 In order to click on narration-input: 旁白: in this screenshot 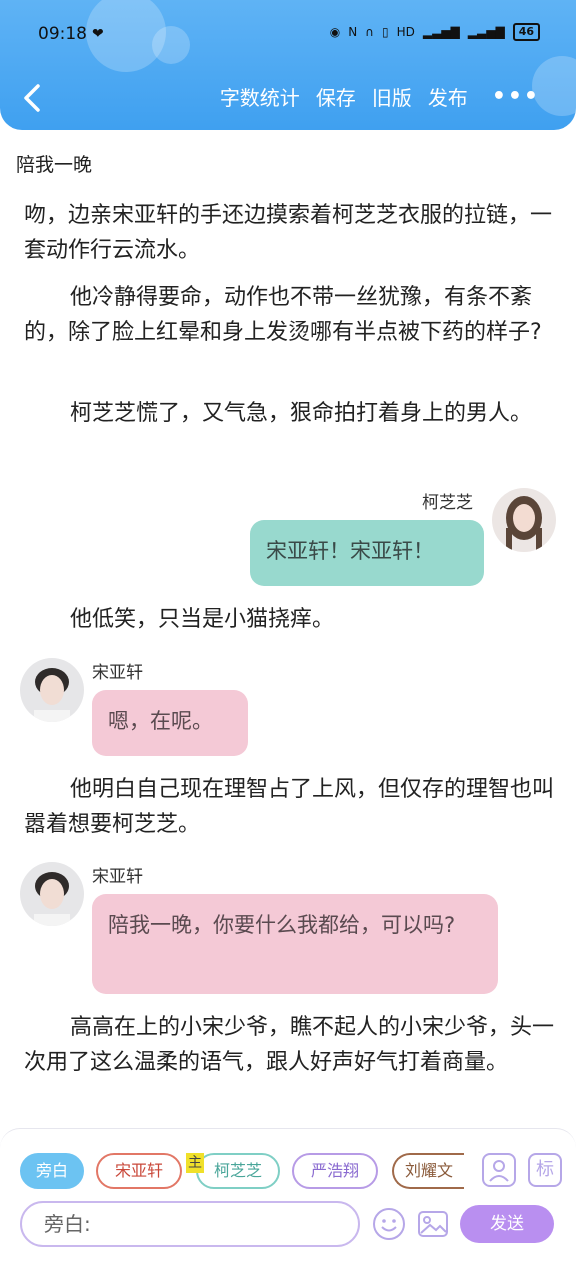, I will do `click(190, 1224)`.